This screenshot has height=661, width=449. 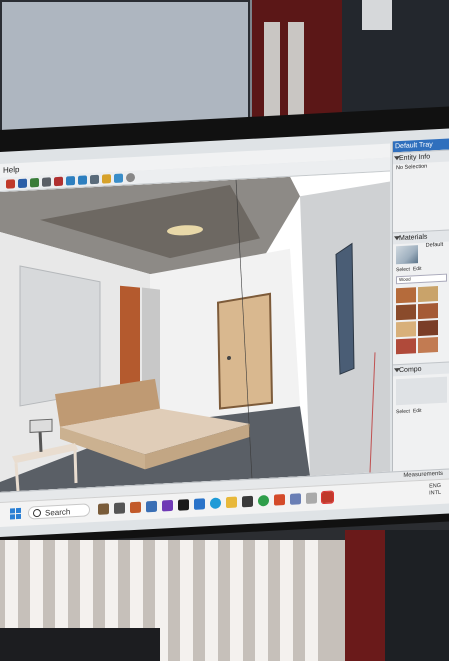 What do you see at coordinates (37, 513) in the screenshot?
I see `search-icon` at bounding box center [37, 513].